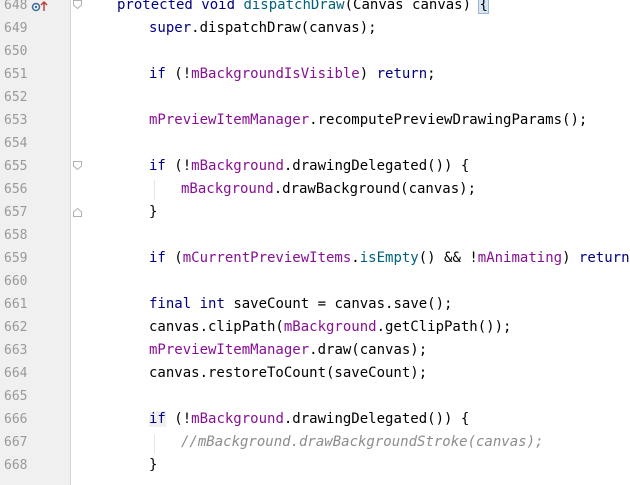  What do you see at coordinates (16, 419) in the screenshot?
I see `line-number: 666` at bounding box center [16, 419].